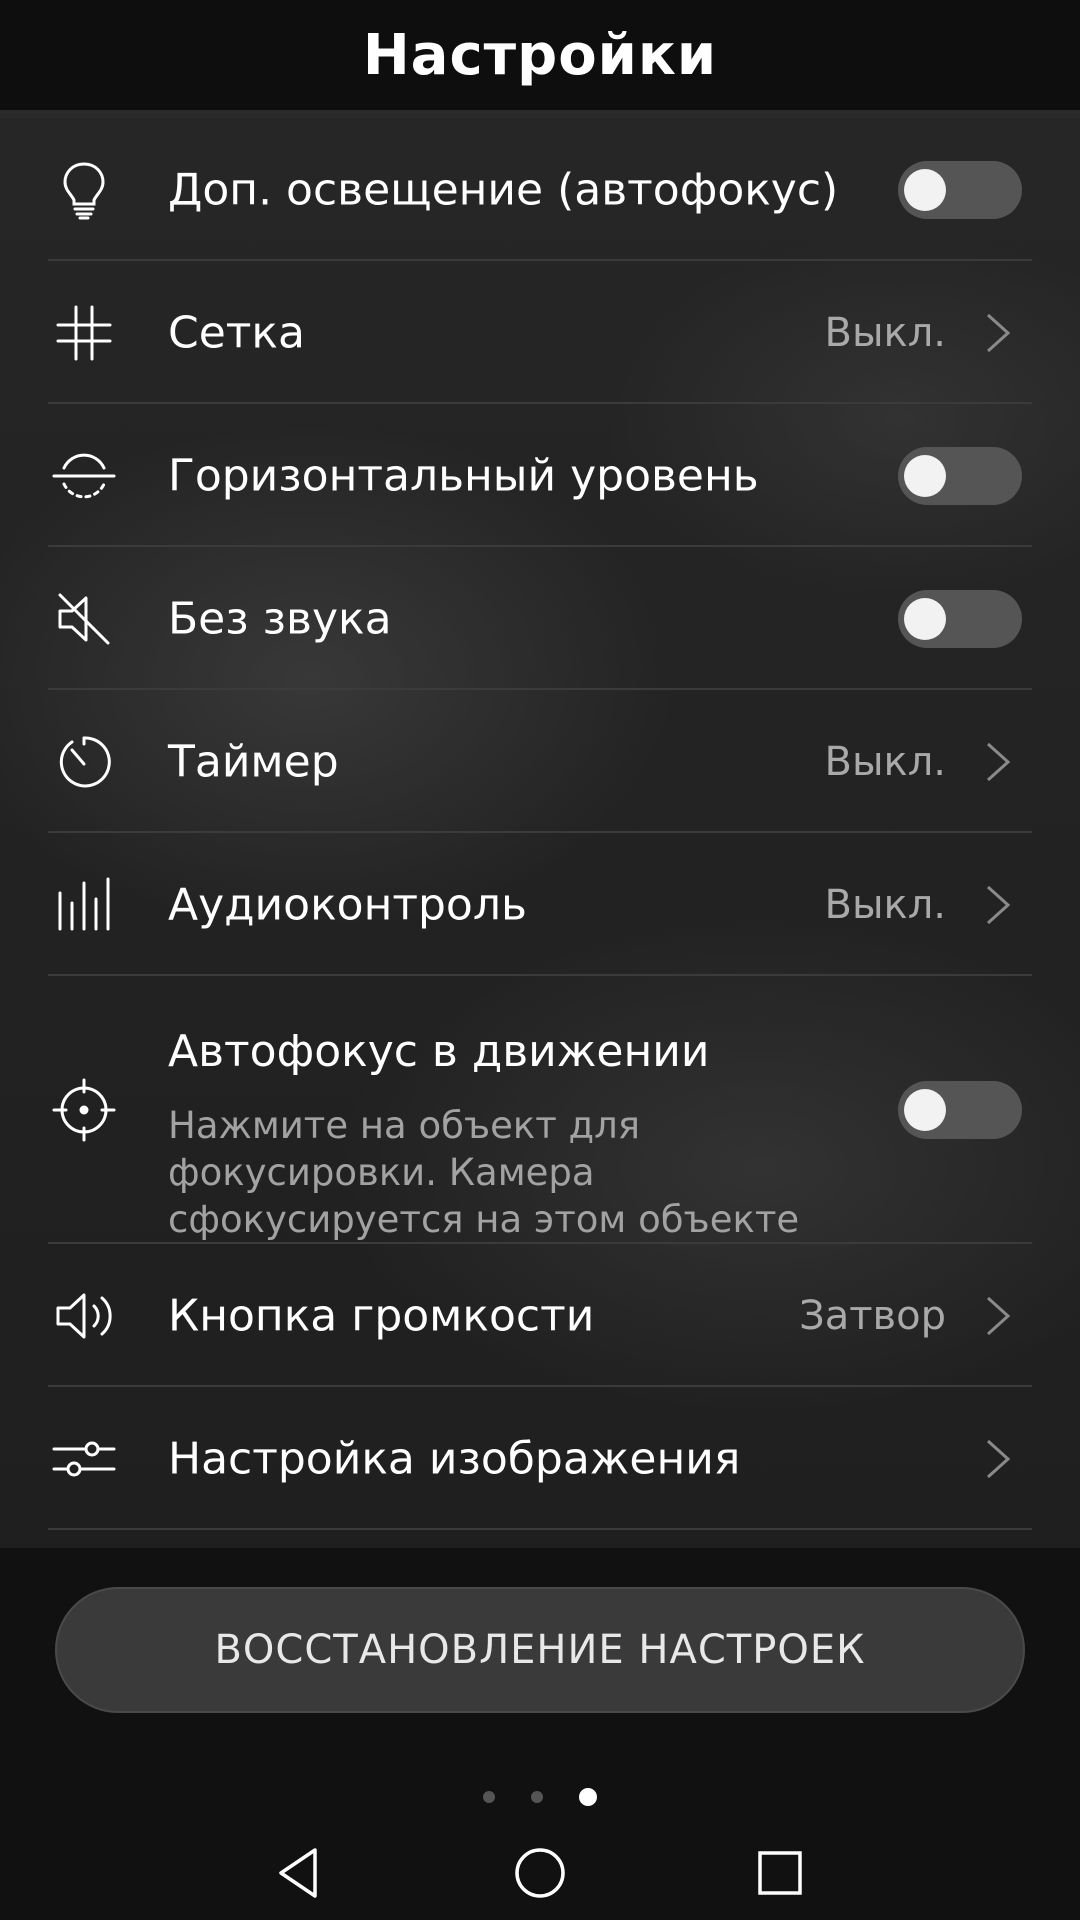 Image resolution: width=1080 pixels, height=1920 pixels. Describe the element at coordinates (540, 618) in the screenshot. I see `setting-mute: Без звука` at that location.